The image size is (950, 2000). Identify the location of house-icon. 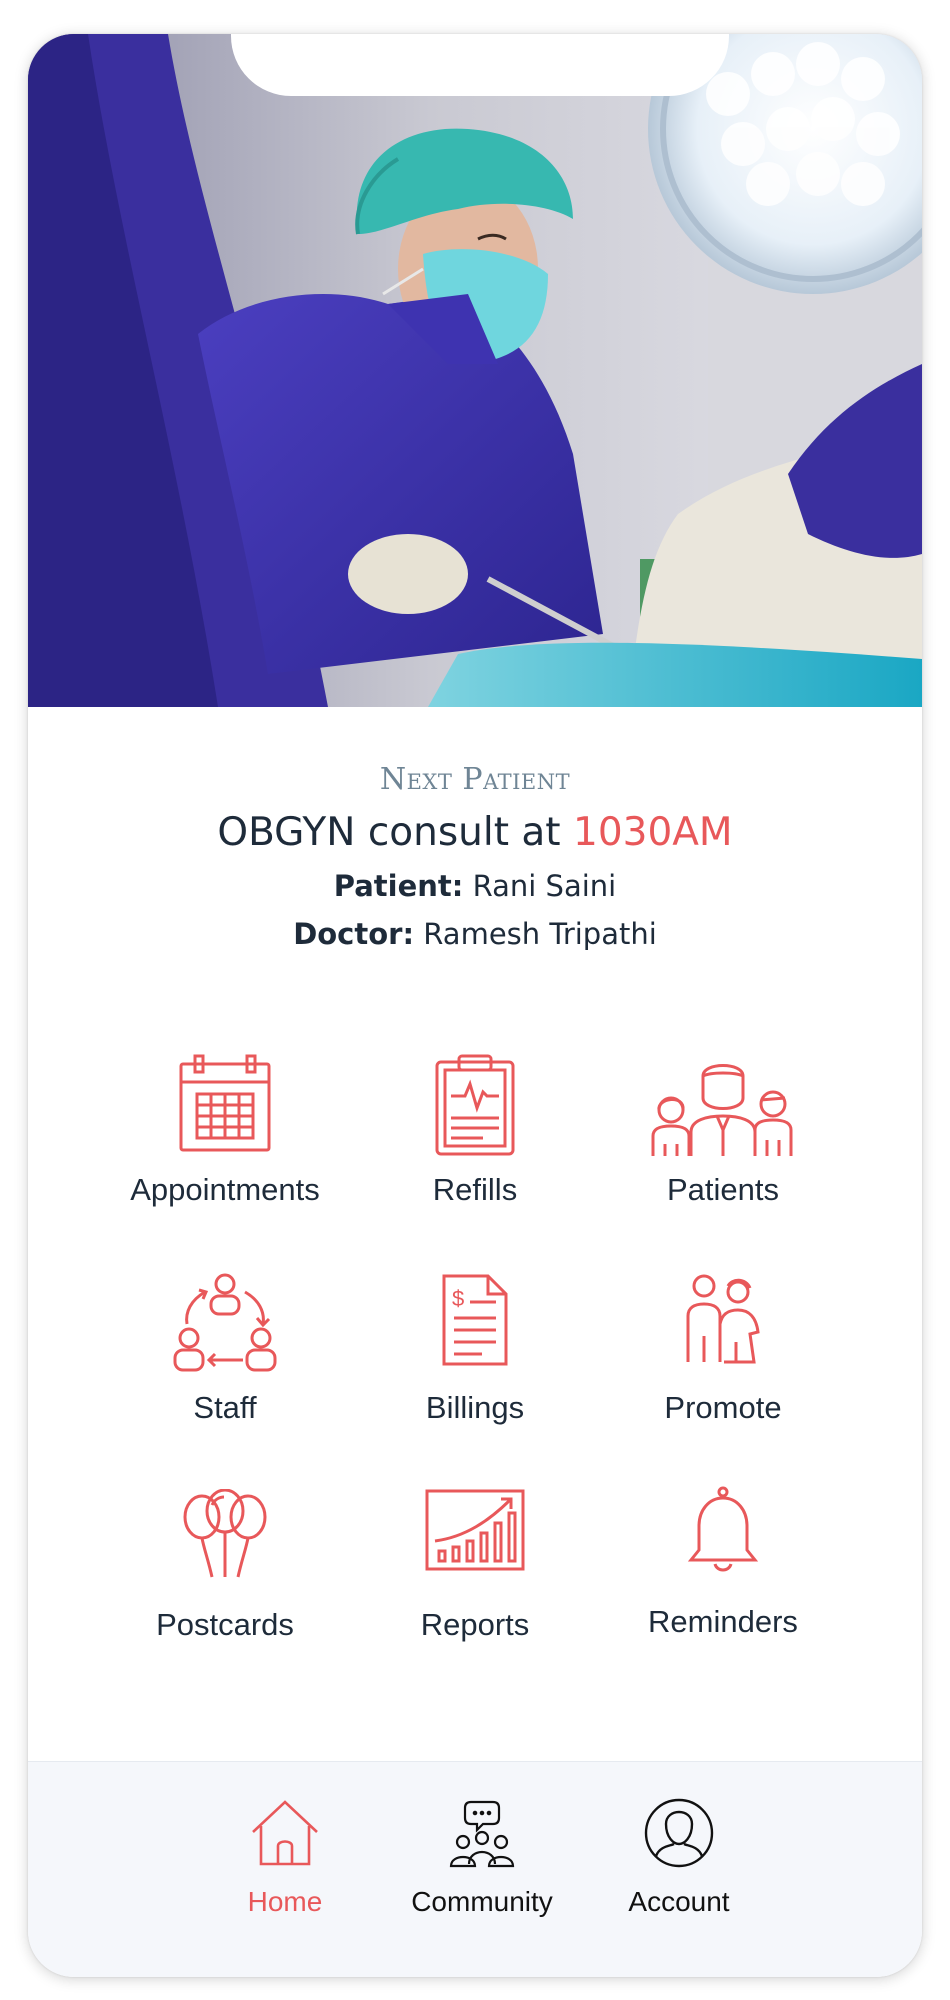
(285, 1835).